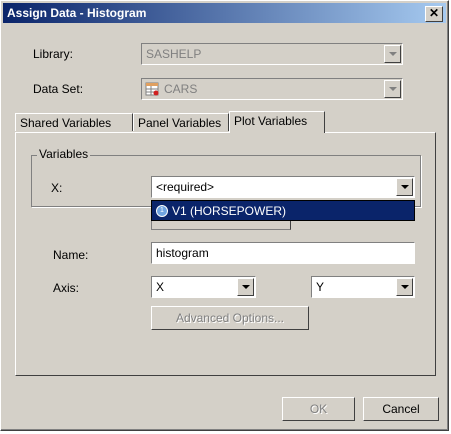 This screenshot has height=434, width=451. I want to click on library-select: SASHELP, so click(272, 54).